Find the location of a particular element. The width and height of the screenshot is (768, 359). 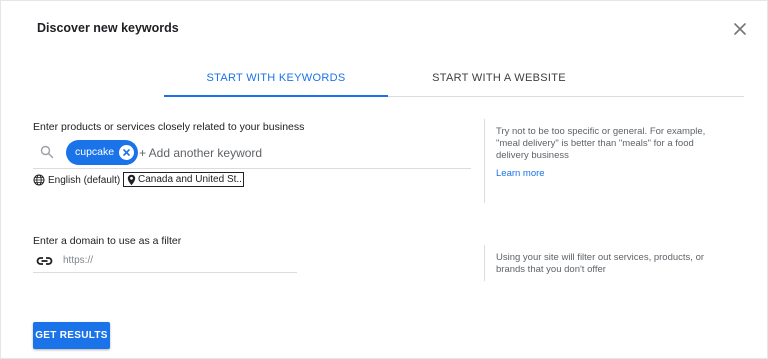

domain-input-row is located at coordinates (165, 260).